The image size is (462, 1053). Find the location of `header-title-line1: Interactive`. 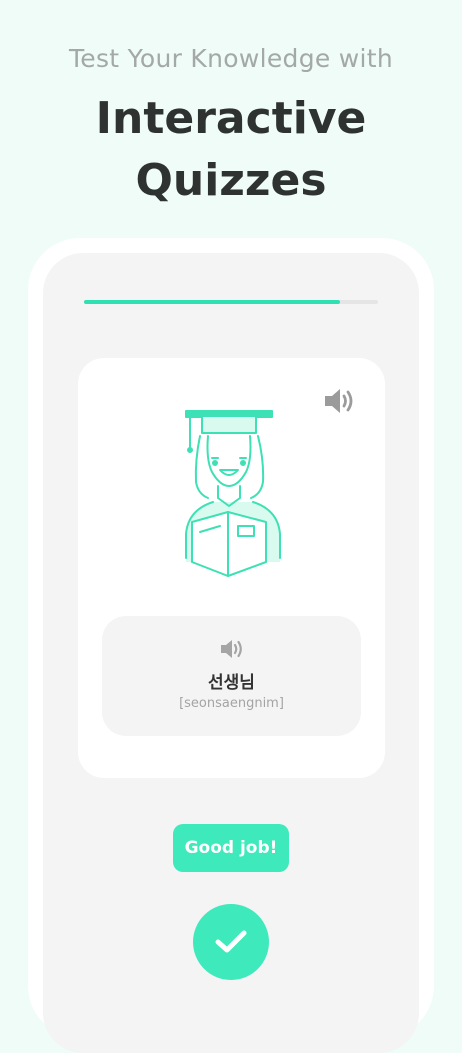

header-title-line1: Interactive is located at coordinates (231, 118).